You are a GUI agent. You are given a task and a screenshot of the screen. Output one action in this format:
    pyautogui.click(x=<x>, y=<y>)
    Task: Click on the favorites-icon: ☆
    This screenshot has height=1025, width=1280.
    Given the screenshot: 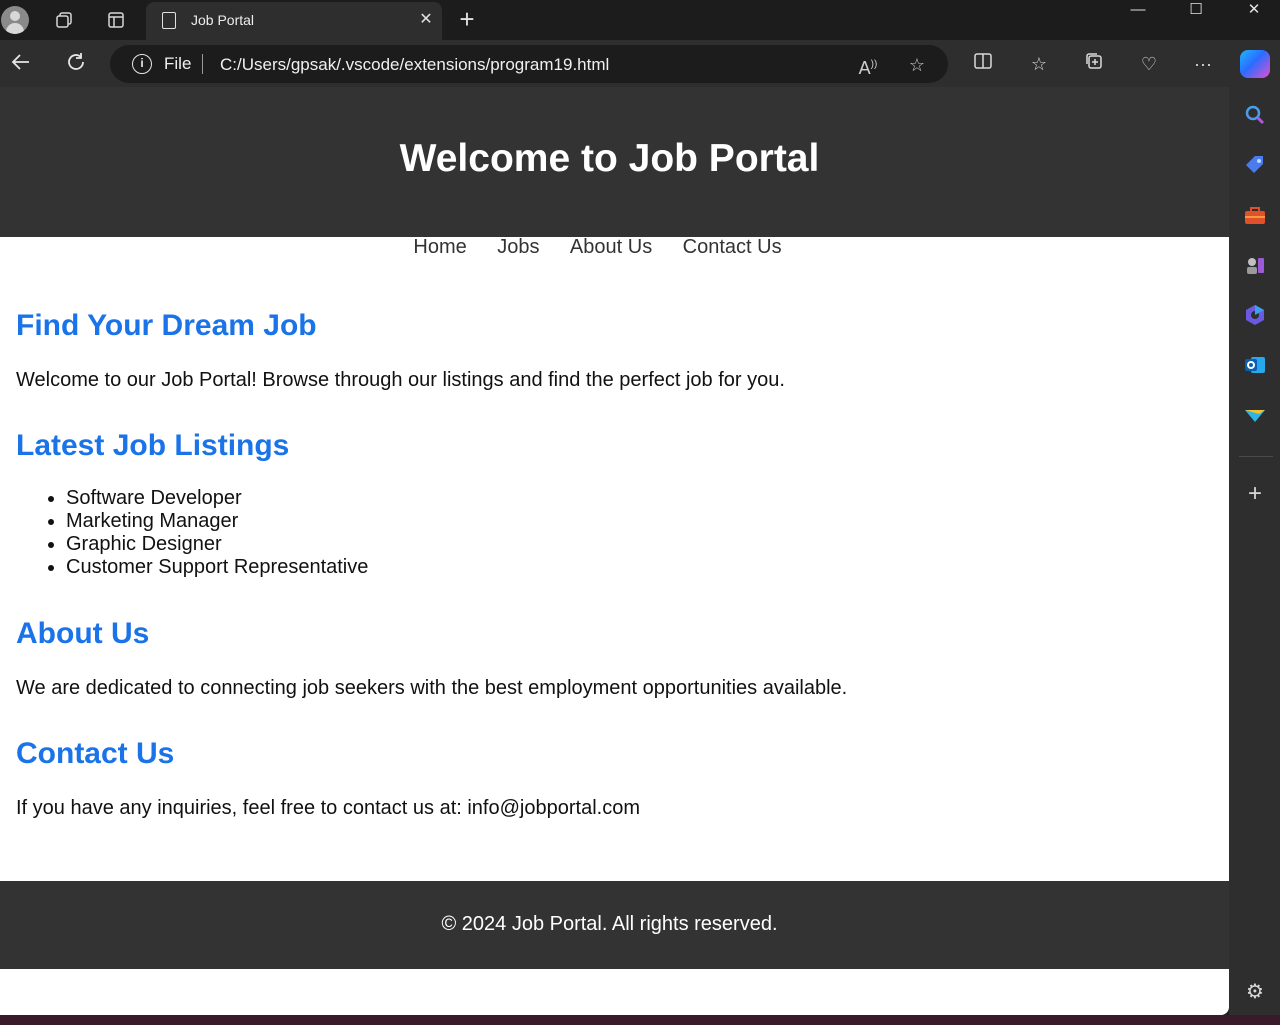 What is the action you would take?
    pyautogui.click(x=1039, y=64)
    